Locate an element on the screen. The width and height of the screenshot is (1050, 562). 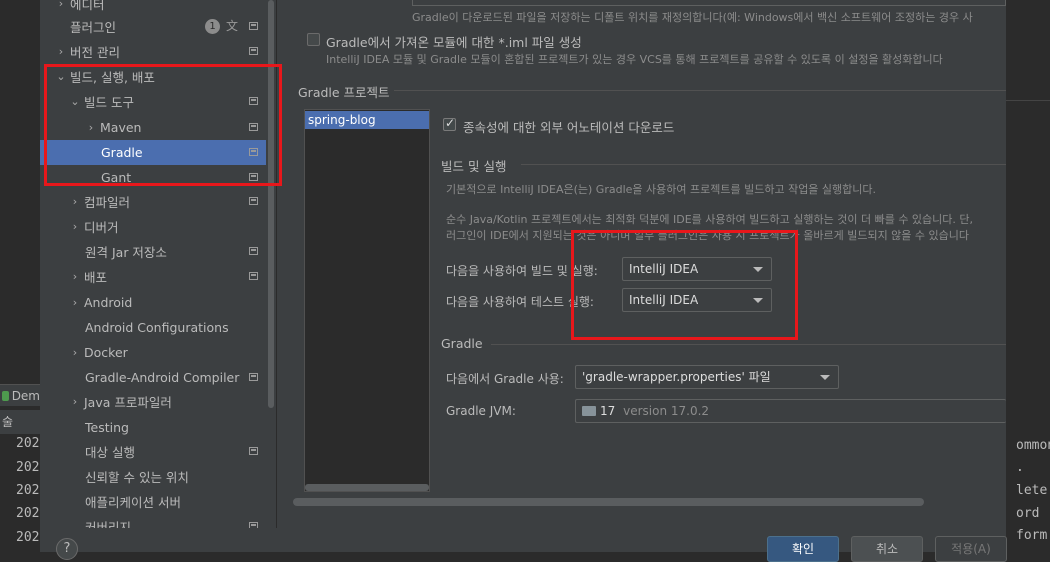
console-text: ommon is located at coordinates (1033, 445).